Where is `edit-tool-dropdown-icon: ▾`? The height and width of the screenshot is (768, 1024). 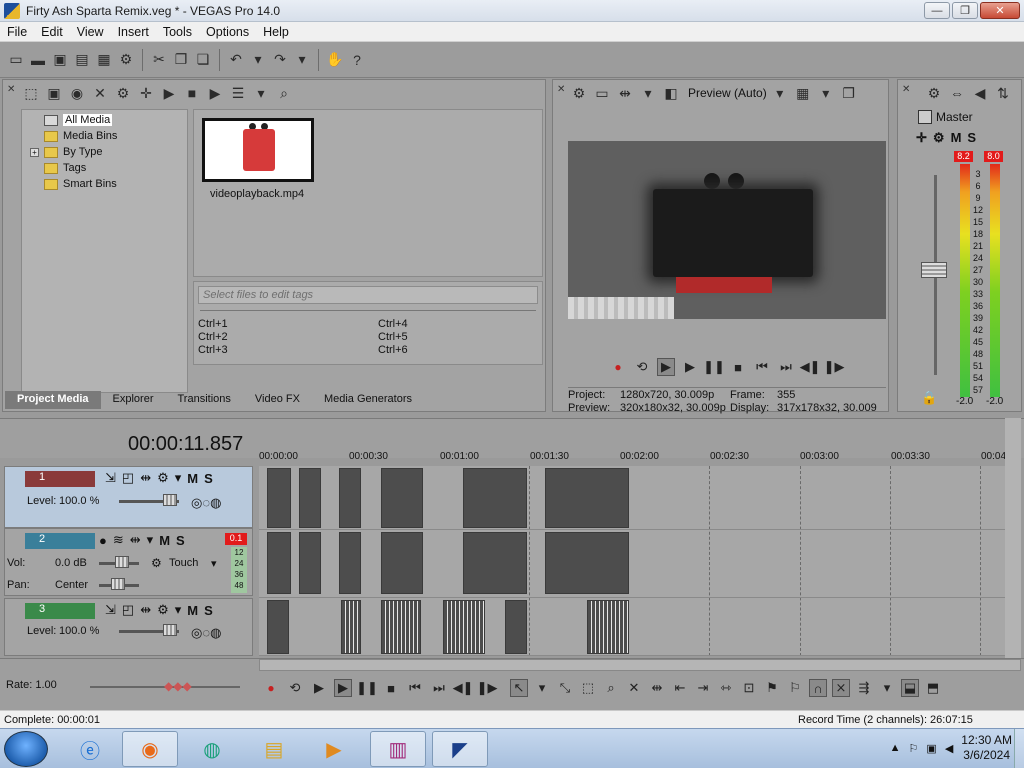
edit-tool-dropdown-icon: ▾ is located at coordinates (542, 688).